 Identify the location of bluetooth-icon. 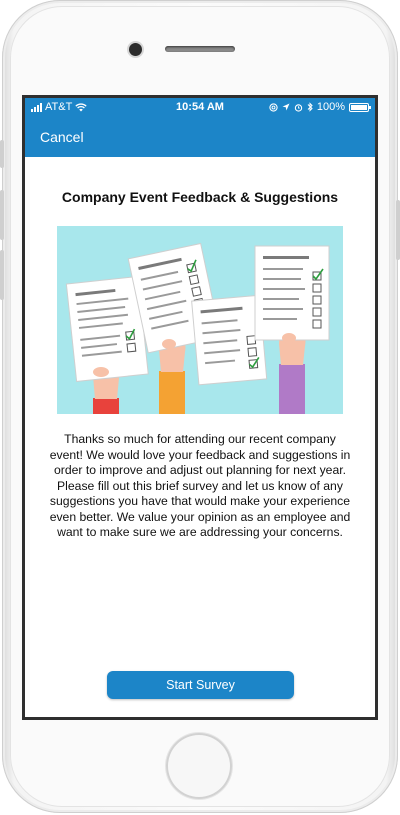
(310, 107).